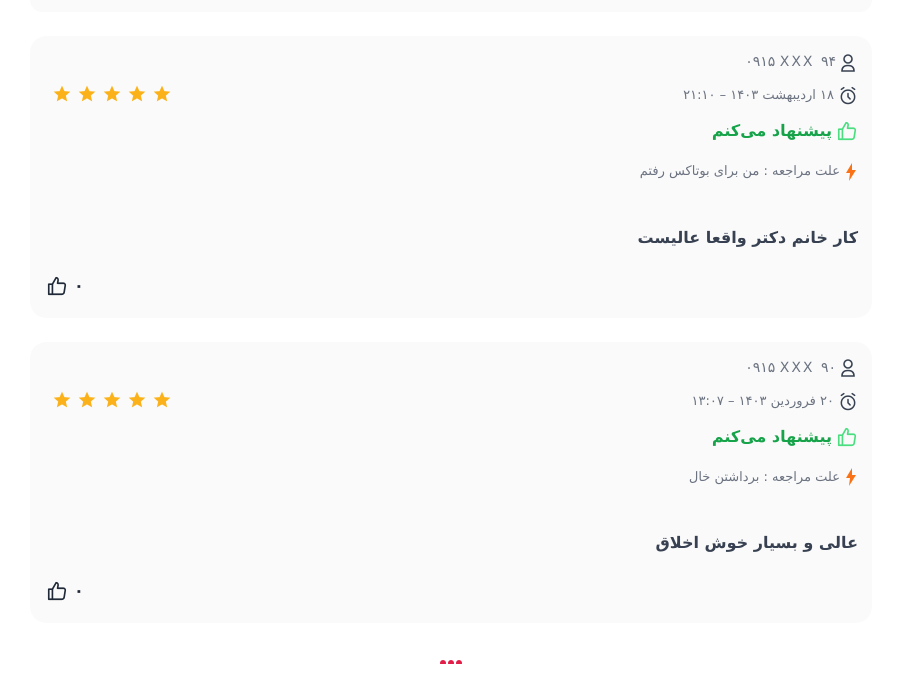 This screenshot has height=675, width=902. What do you see at coordinates (758, 96) in the screenshot?
I see `review-date: ۱۸ اردیبهشت ۱۴۰۳ – ۲۱:۱۰` at bounding box center [758, 96].